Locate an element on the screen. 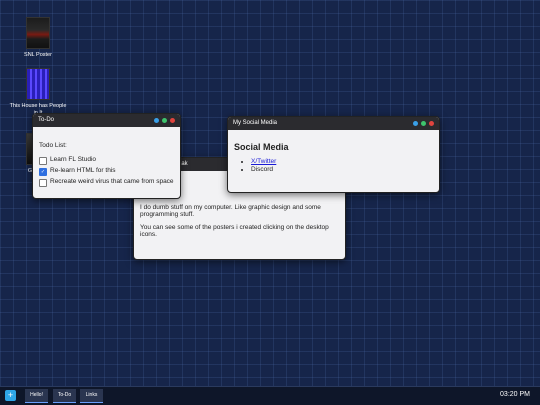 The image size is (540, 405). taskbar-clock: 03:20 PM is located at coordinates (515, 394).